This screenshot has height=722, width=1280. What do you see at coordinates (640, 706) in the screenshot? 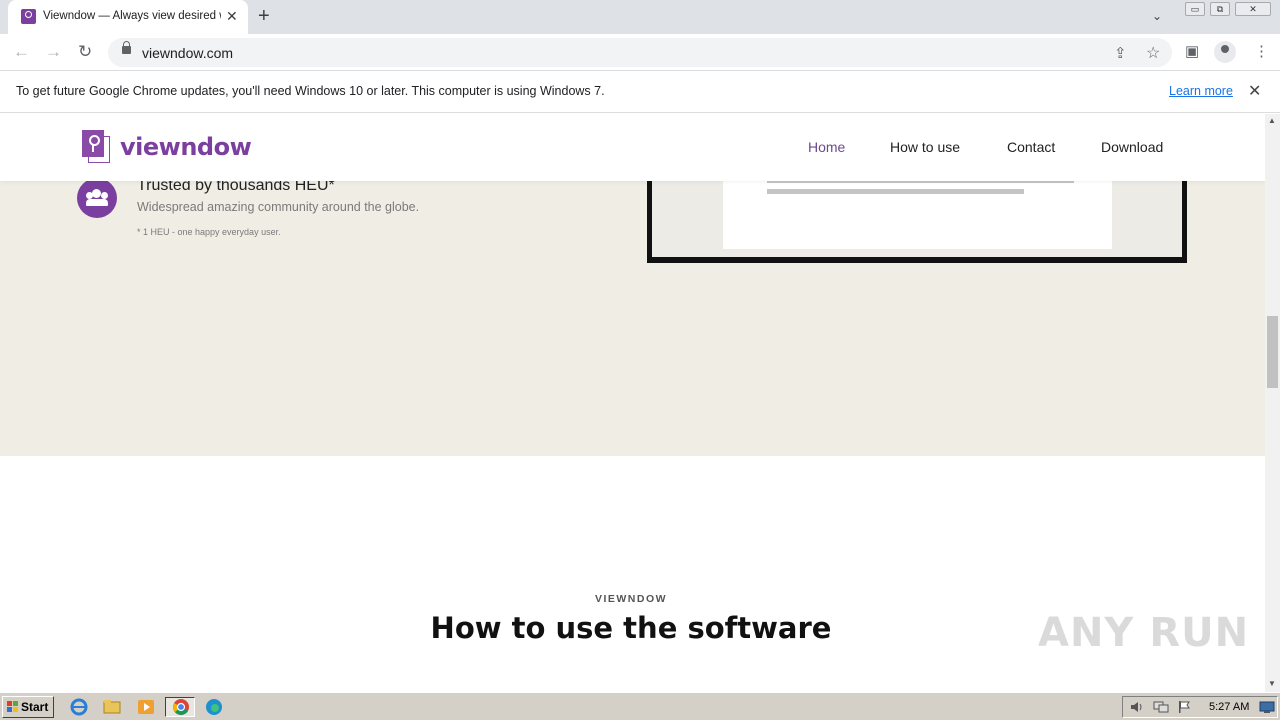
I see `windows-taskbar: Start 5:27 AM` at bounding box center [640, 706].